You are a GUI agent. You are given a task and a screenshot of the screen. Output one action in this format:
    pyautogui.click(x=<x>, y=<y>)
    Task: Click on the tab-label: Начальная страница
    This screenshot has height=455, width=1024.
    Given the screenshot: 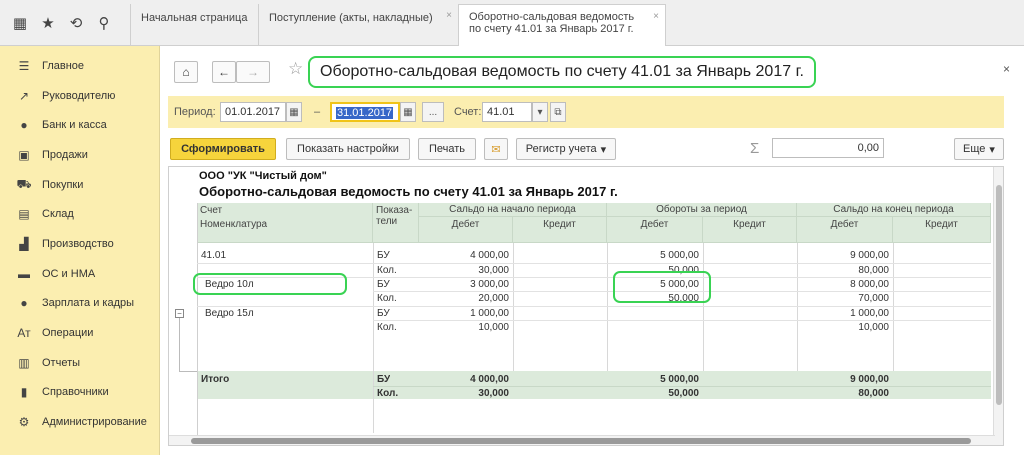 What is the action you would take?
    pyautogui.click(x=194, y=18)
    